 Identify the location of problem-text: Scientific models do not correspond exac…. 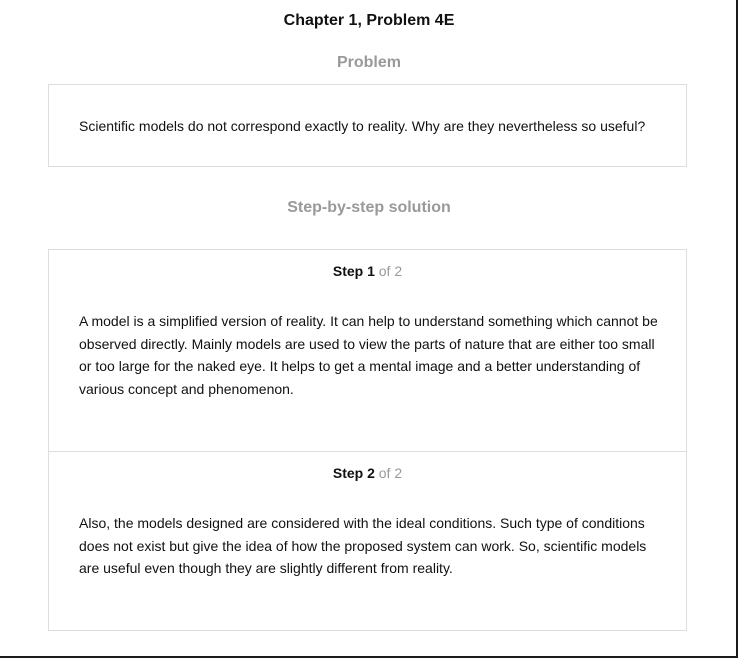
(362, 126).